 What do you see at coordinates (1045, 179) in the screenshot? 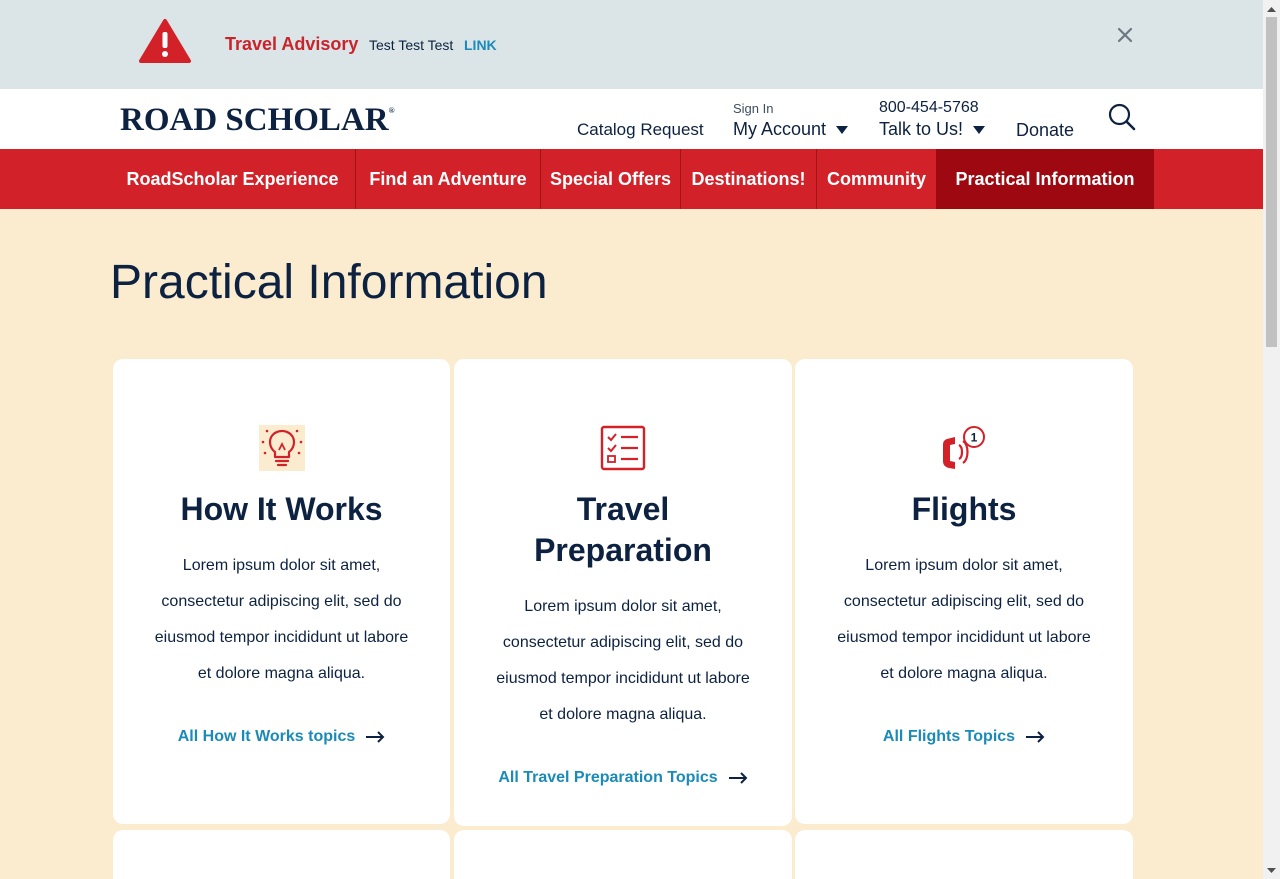
I see `nav-practical-information: Practical Information` at bounding box center [1045, 179].